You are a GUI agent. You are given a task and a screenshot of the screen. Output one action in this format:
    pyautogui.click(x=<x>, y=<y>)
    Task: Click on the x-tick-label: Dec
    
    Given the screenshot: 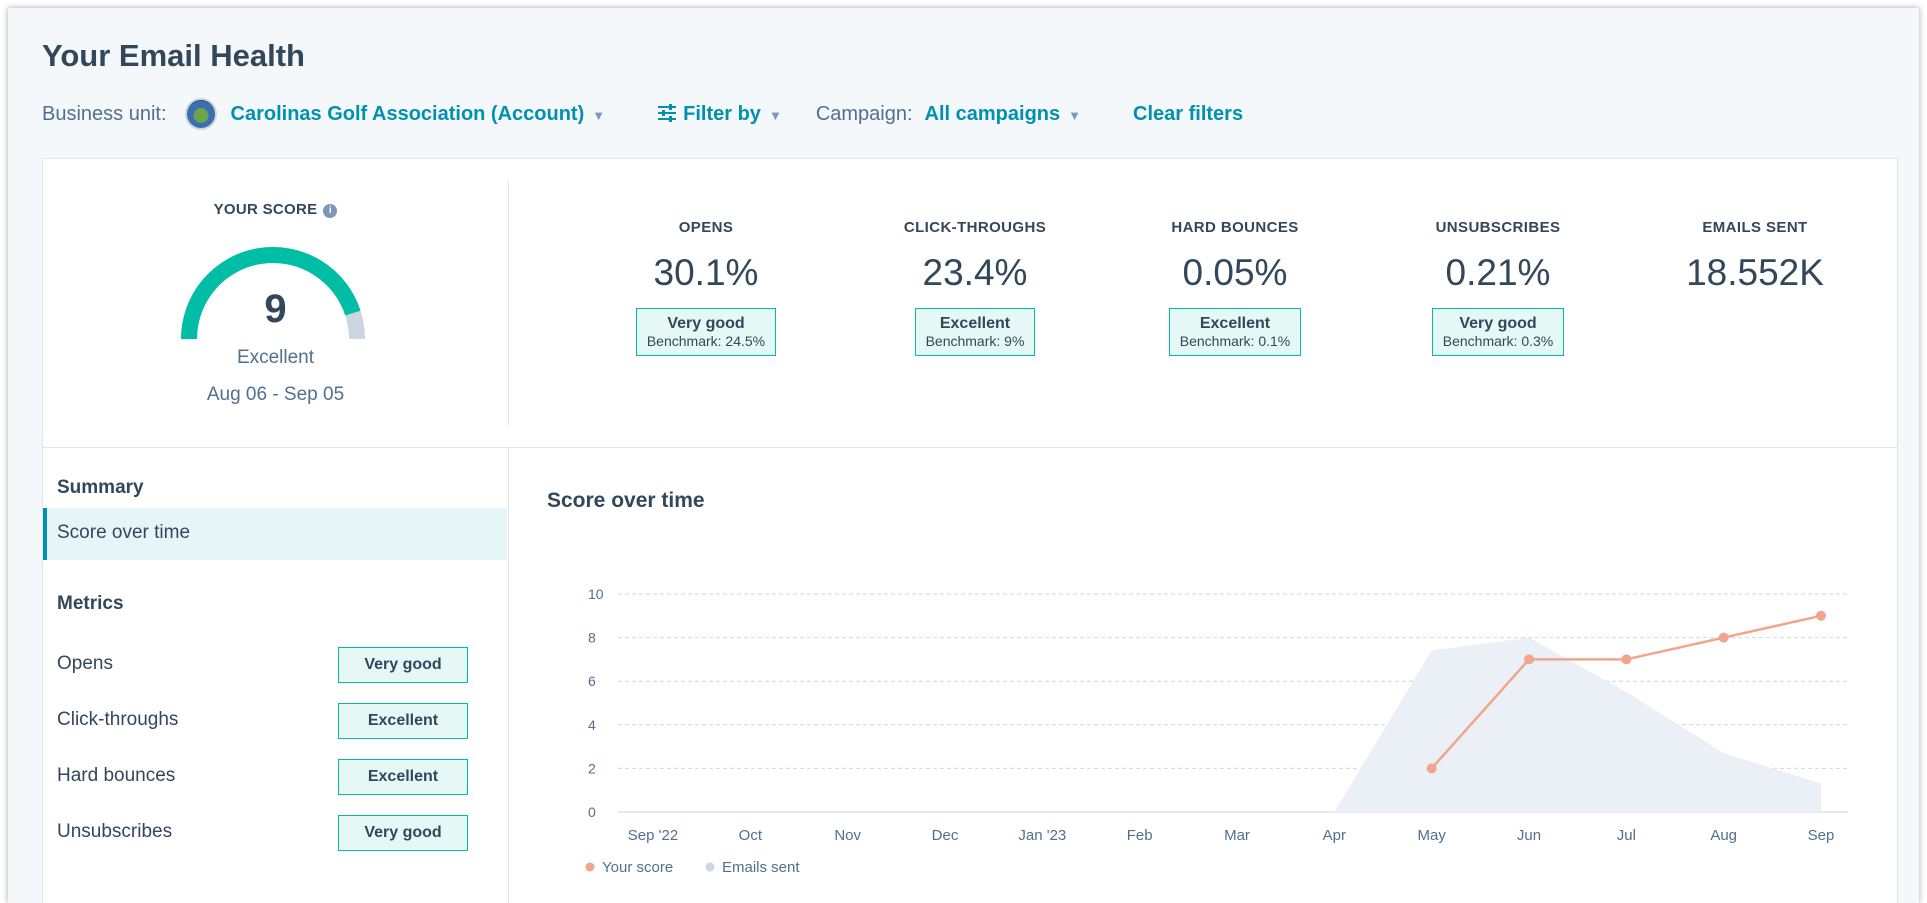 What is the action you would take?
    pyautogui.click(x=945, y=835)
    